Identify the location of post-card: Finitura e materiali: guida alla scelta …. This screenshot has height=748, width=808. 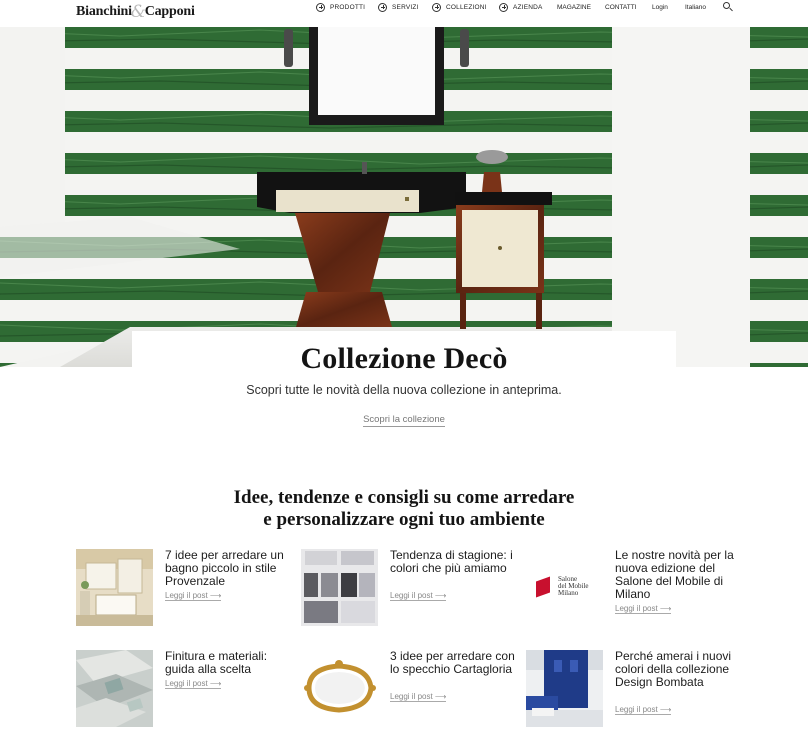
(186, 690).